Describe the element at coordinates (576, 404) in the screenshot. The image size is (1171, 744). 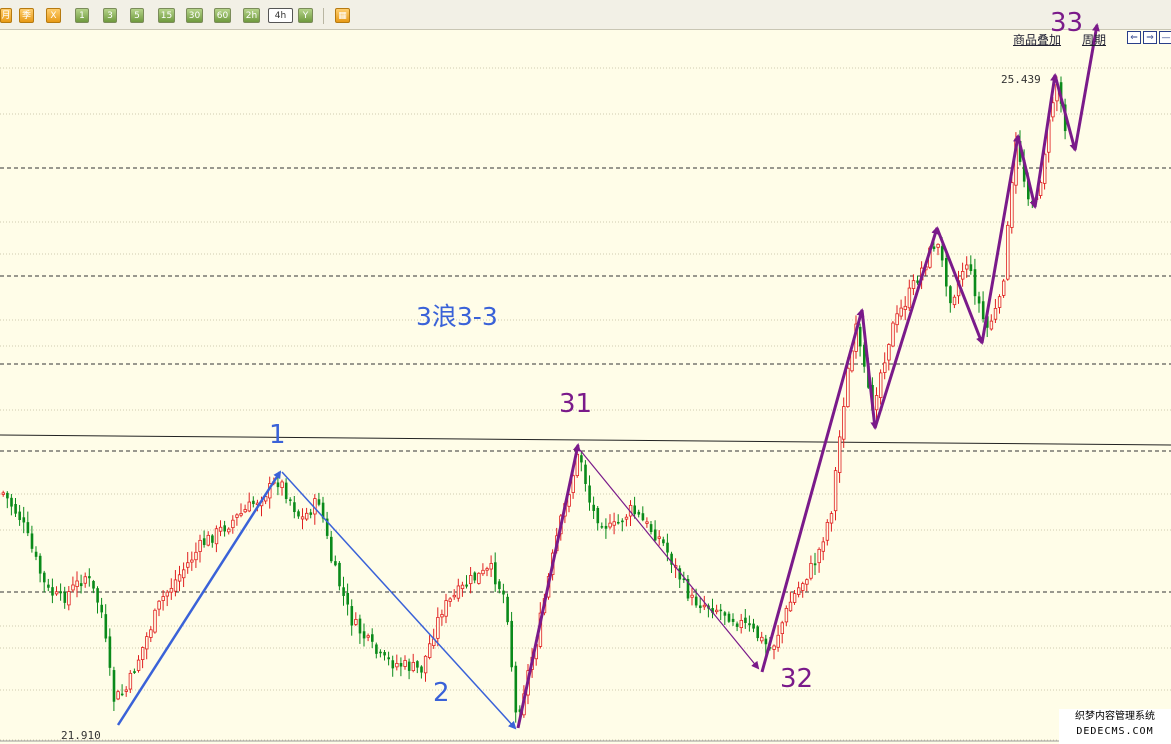
I see `wave-label-31: 31` at that location.